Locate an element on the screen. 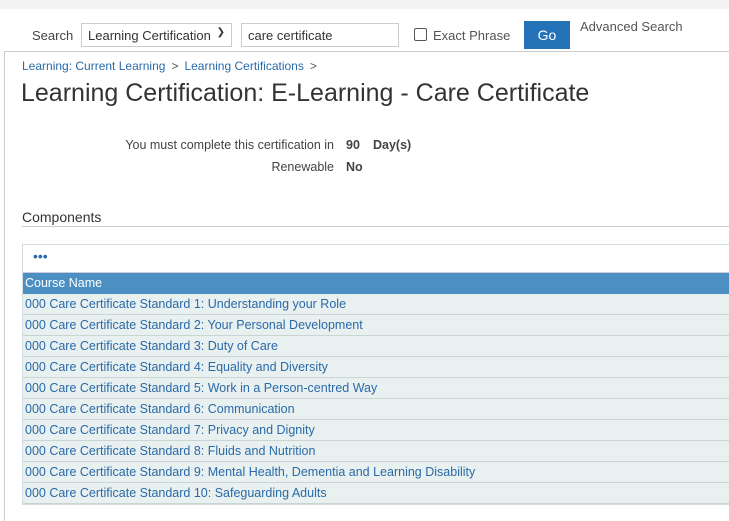 The width and height of the screenshot is (729, 521). divider is located at coordinates (375, 226).